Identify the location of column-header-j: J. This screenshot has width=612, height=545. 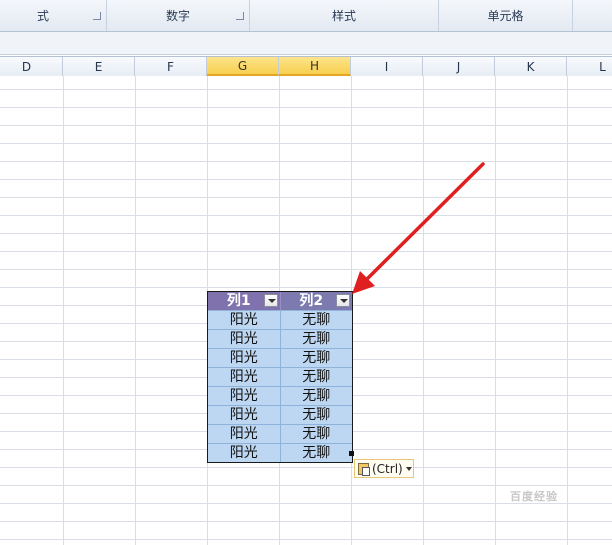
(459, 66).